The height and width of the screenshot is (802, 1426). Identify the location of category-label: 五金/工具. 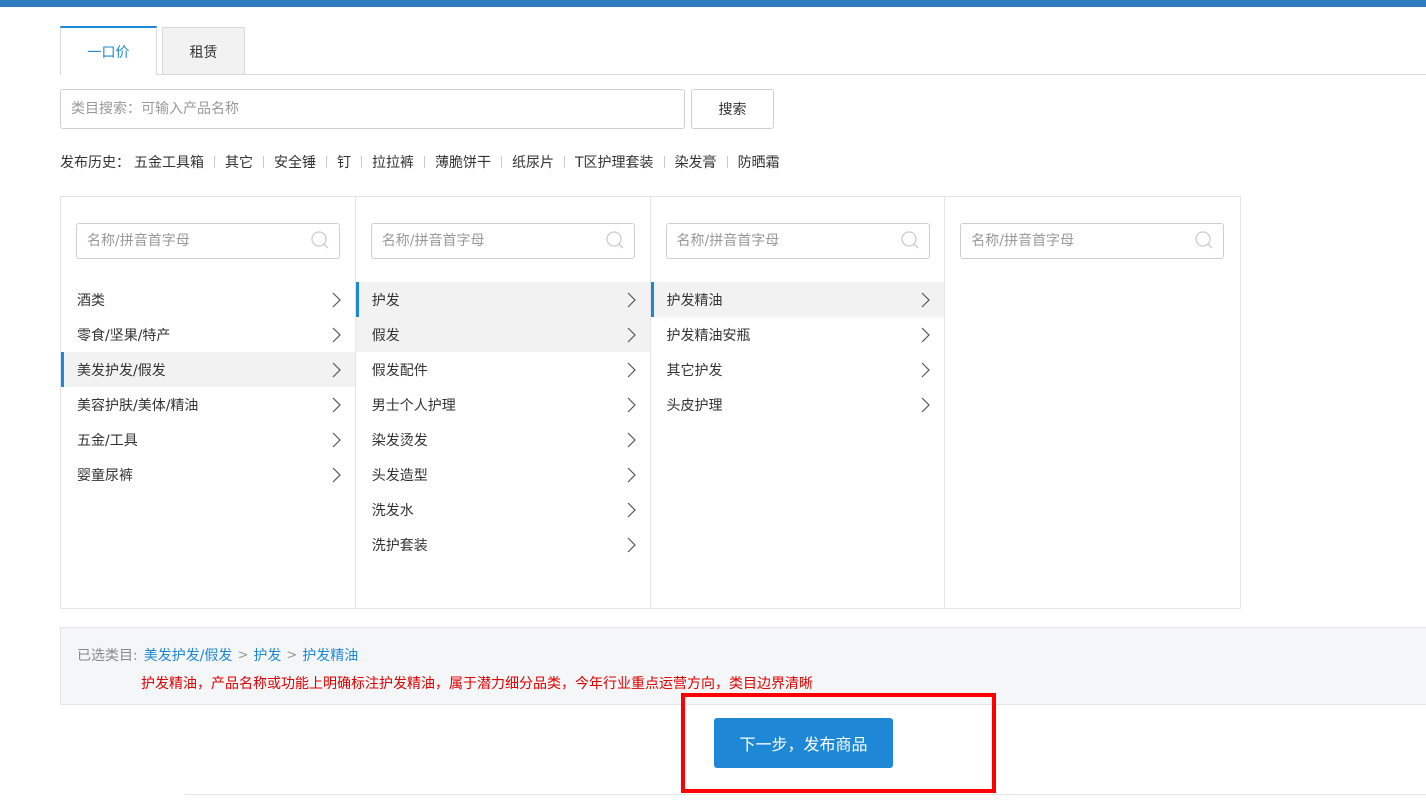
(107, 440).